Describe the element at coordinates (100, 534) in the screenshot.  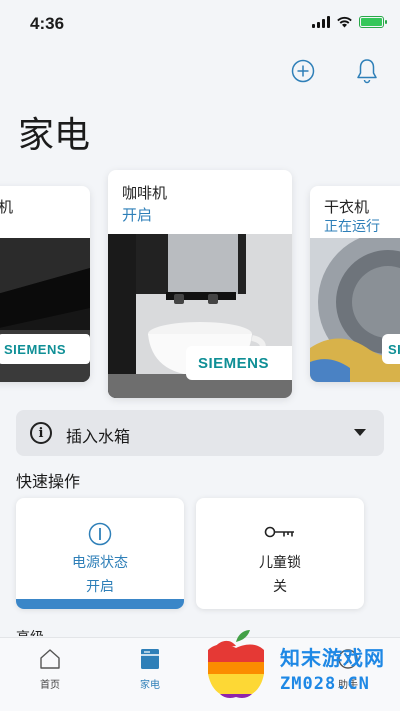
I see `power-icon` at that location.